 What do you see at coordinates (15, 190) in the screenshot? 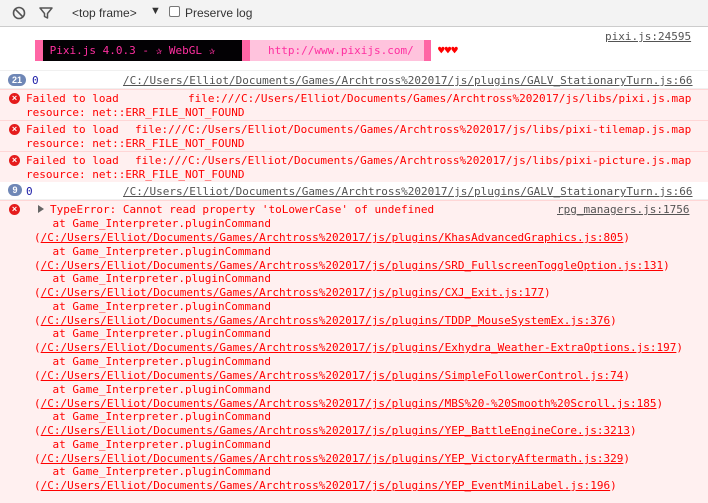
I see `repeat-count-badge: 9` at bounding box center [15, 190].